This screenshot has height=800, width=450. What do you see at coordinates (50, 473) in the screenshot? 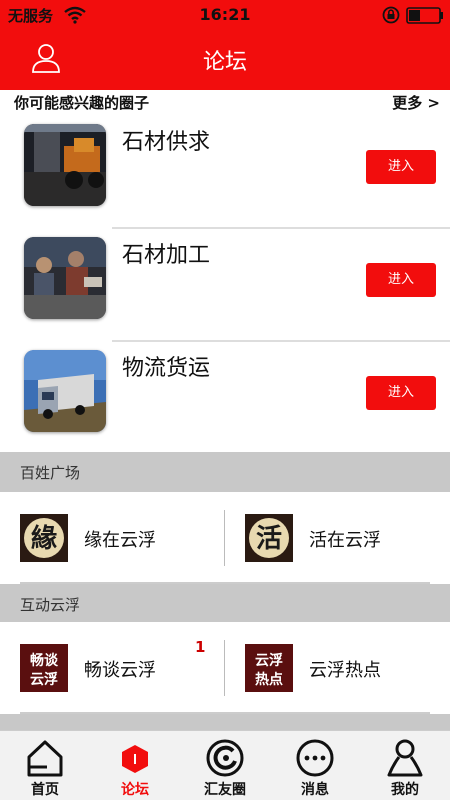
I see `section-title: 百姓广场` at bounding box center [50, 473].